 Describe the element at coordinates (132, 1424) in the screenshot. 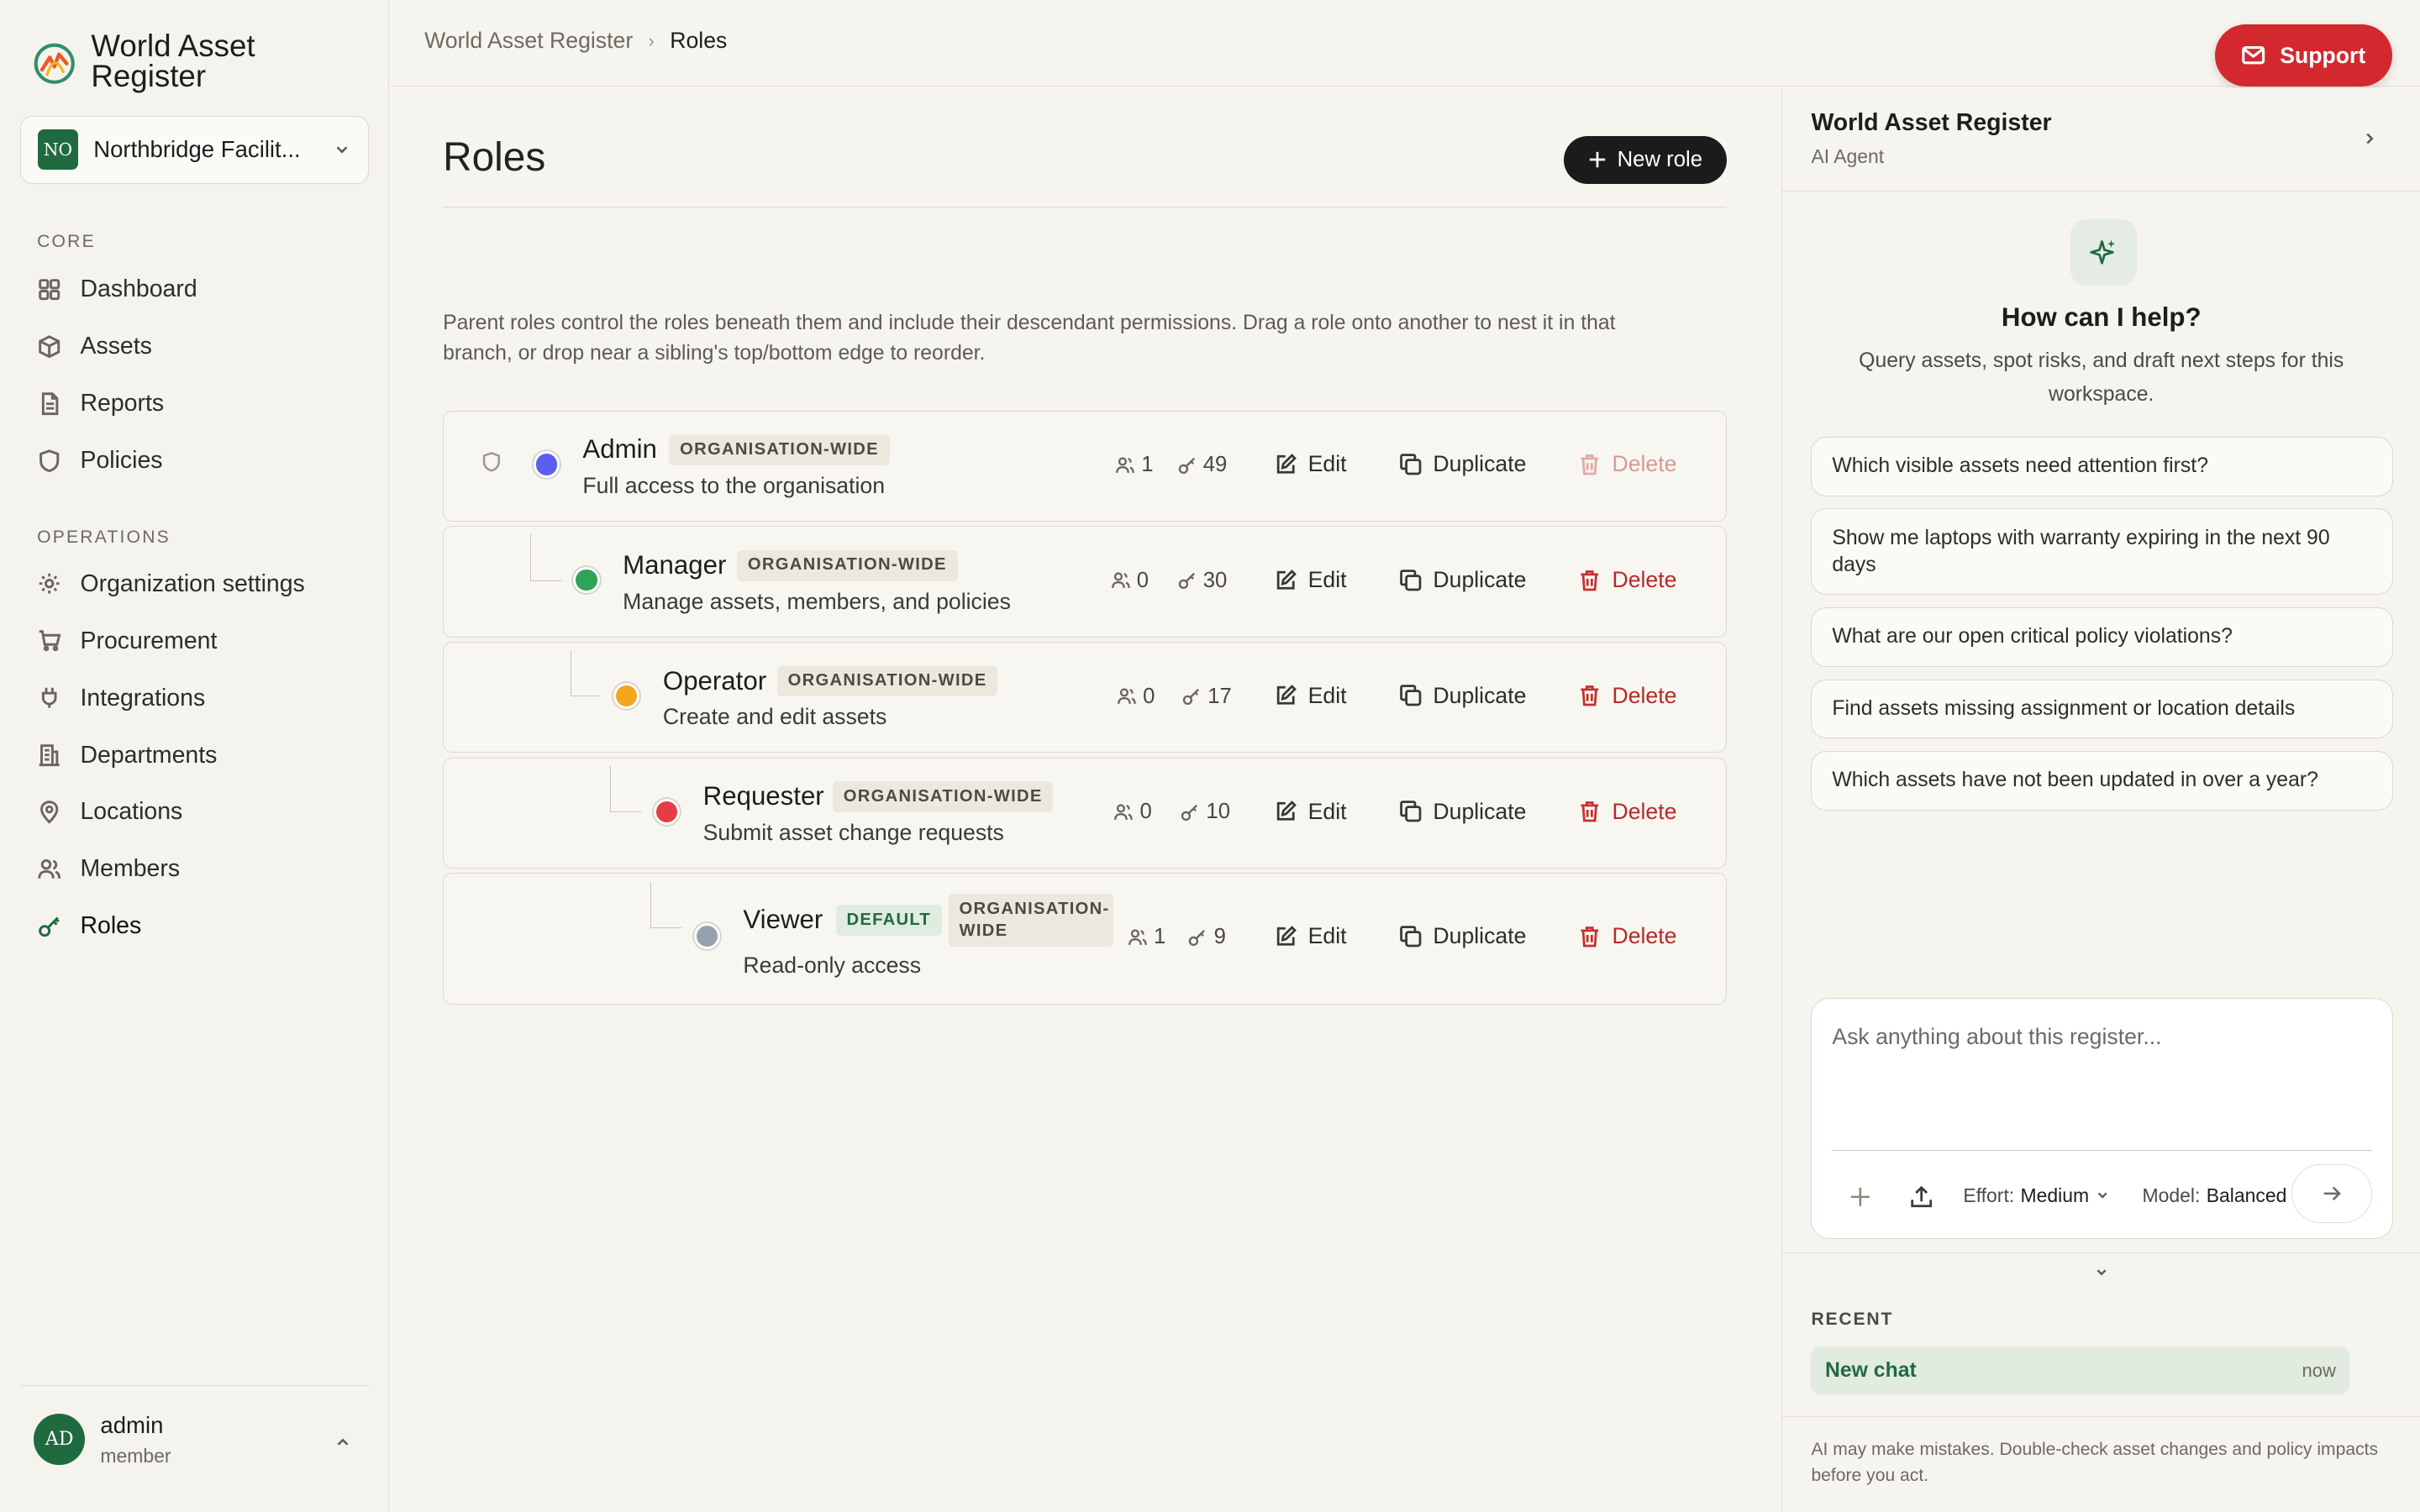

I see `user-name: admin` at that location.